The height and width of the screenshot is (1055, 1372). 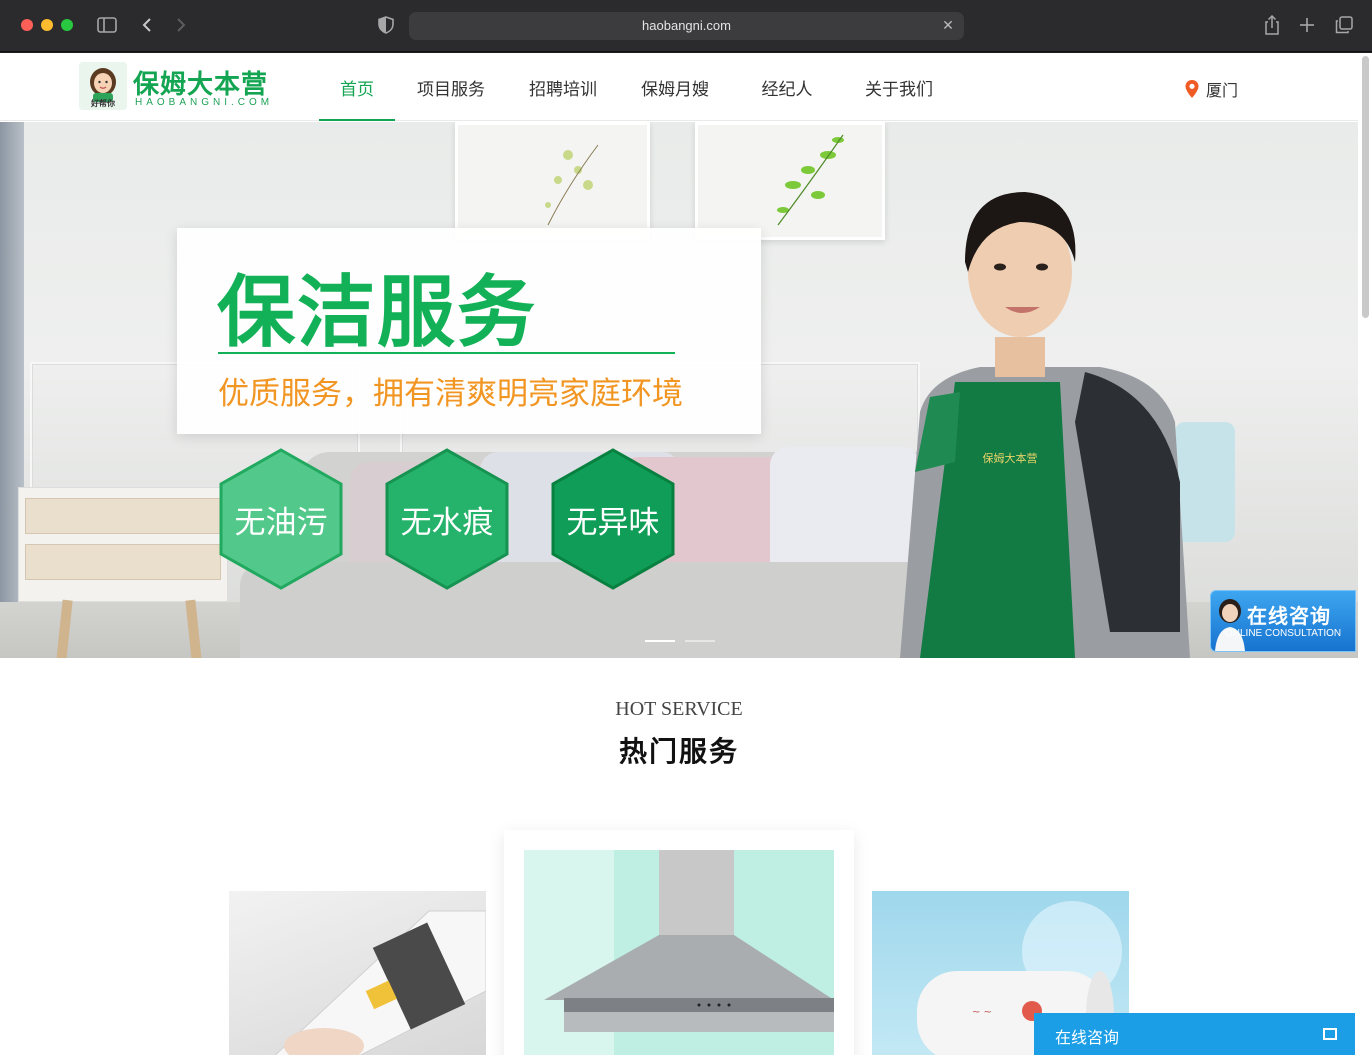 I want to click on customer-service-avatar-icon, so click(x=1230, y=625).